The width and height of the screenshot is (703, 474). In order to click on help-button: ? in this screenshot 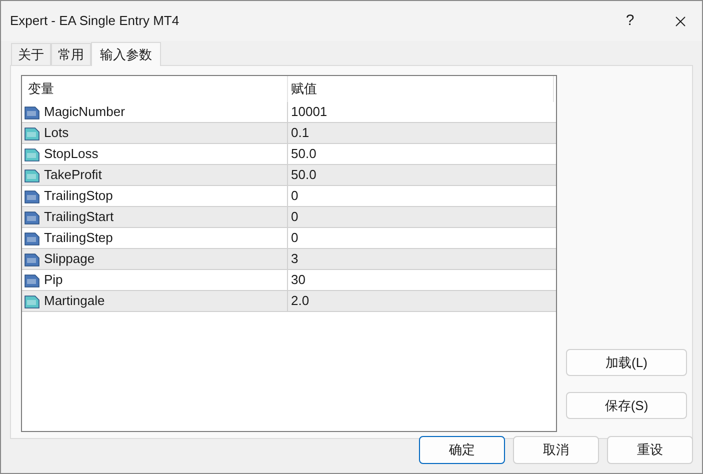, I will do `click(630, 21)`.